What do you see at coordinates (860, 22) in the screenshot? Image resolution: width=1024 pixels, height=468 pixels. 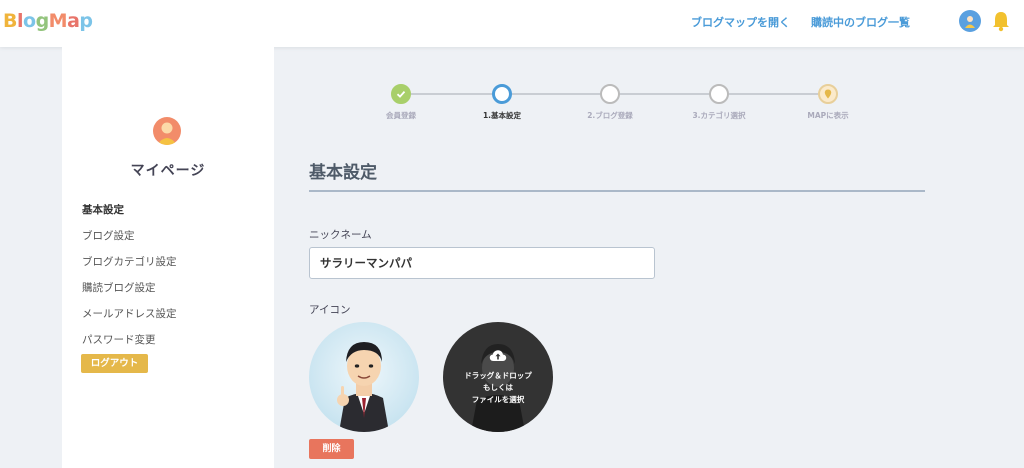 I see `subscribed-blogs-link: 購読中のブログ一覧` at bounding box center [860, 22].